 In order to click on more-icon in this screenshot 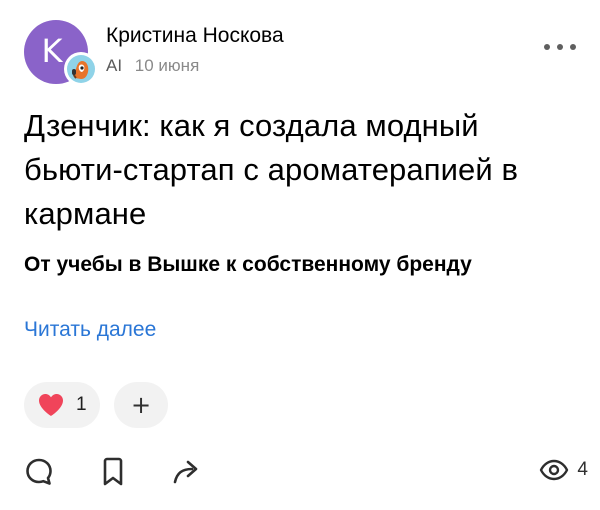, I will do `click(560, 47)`.